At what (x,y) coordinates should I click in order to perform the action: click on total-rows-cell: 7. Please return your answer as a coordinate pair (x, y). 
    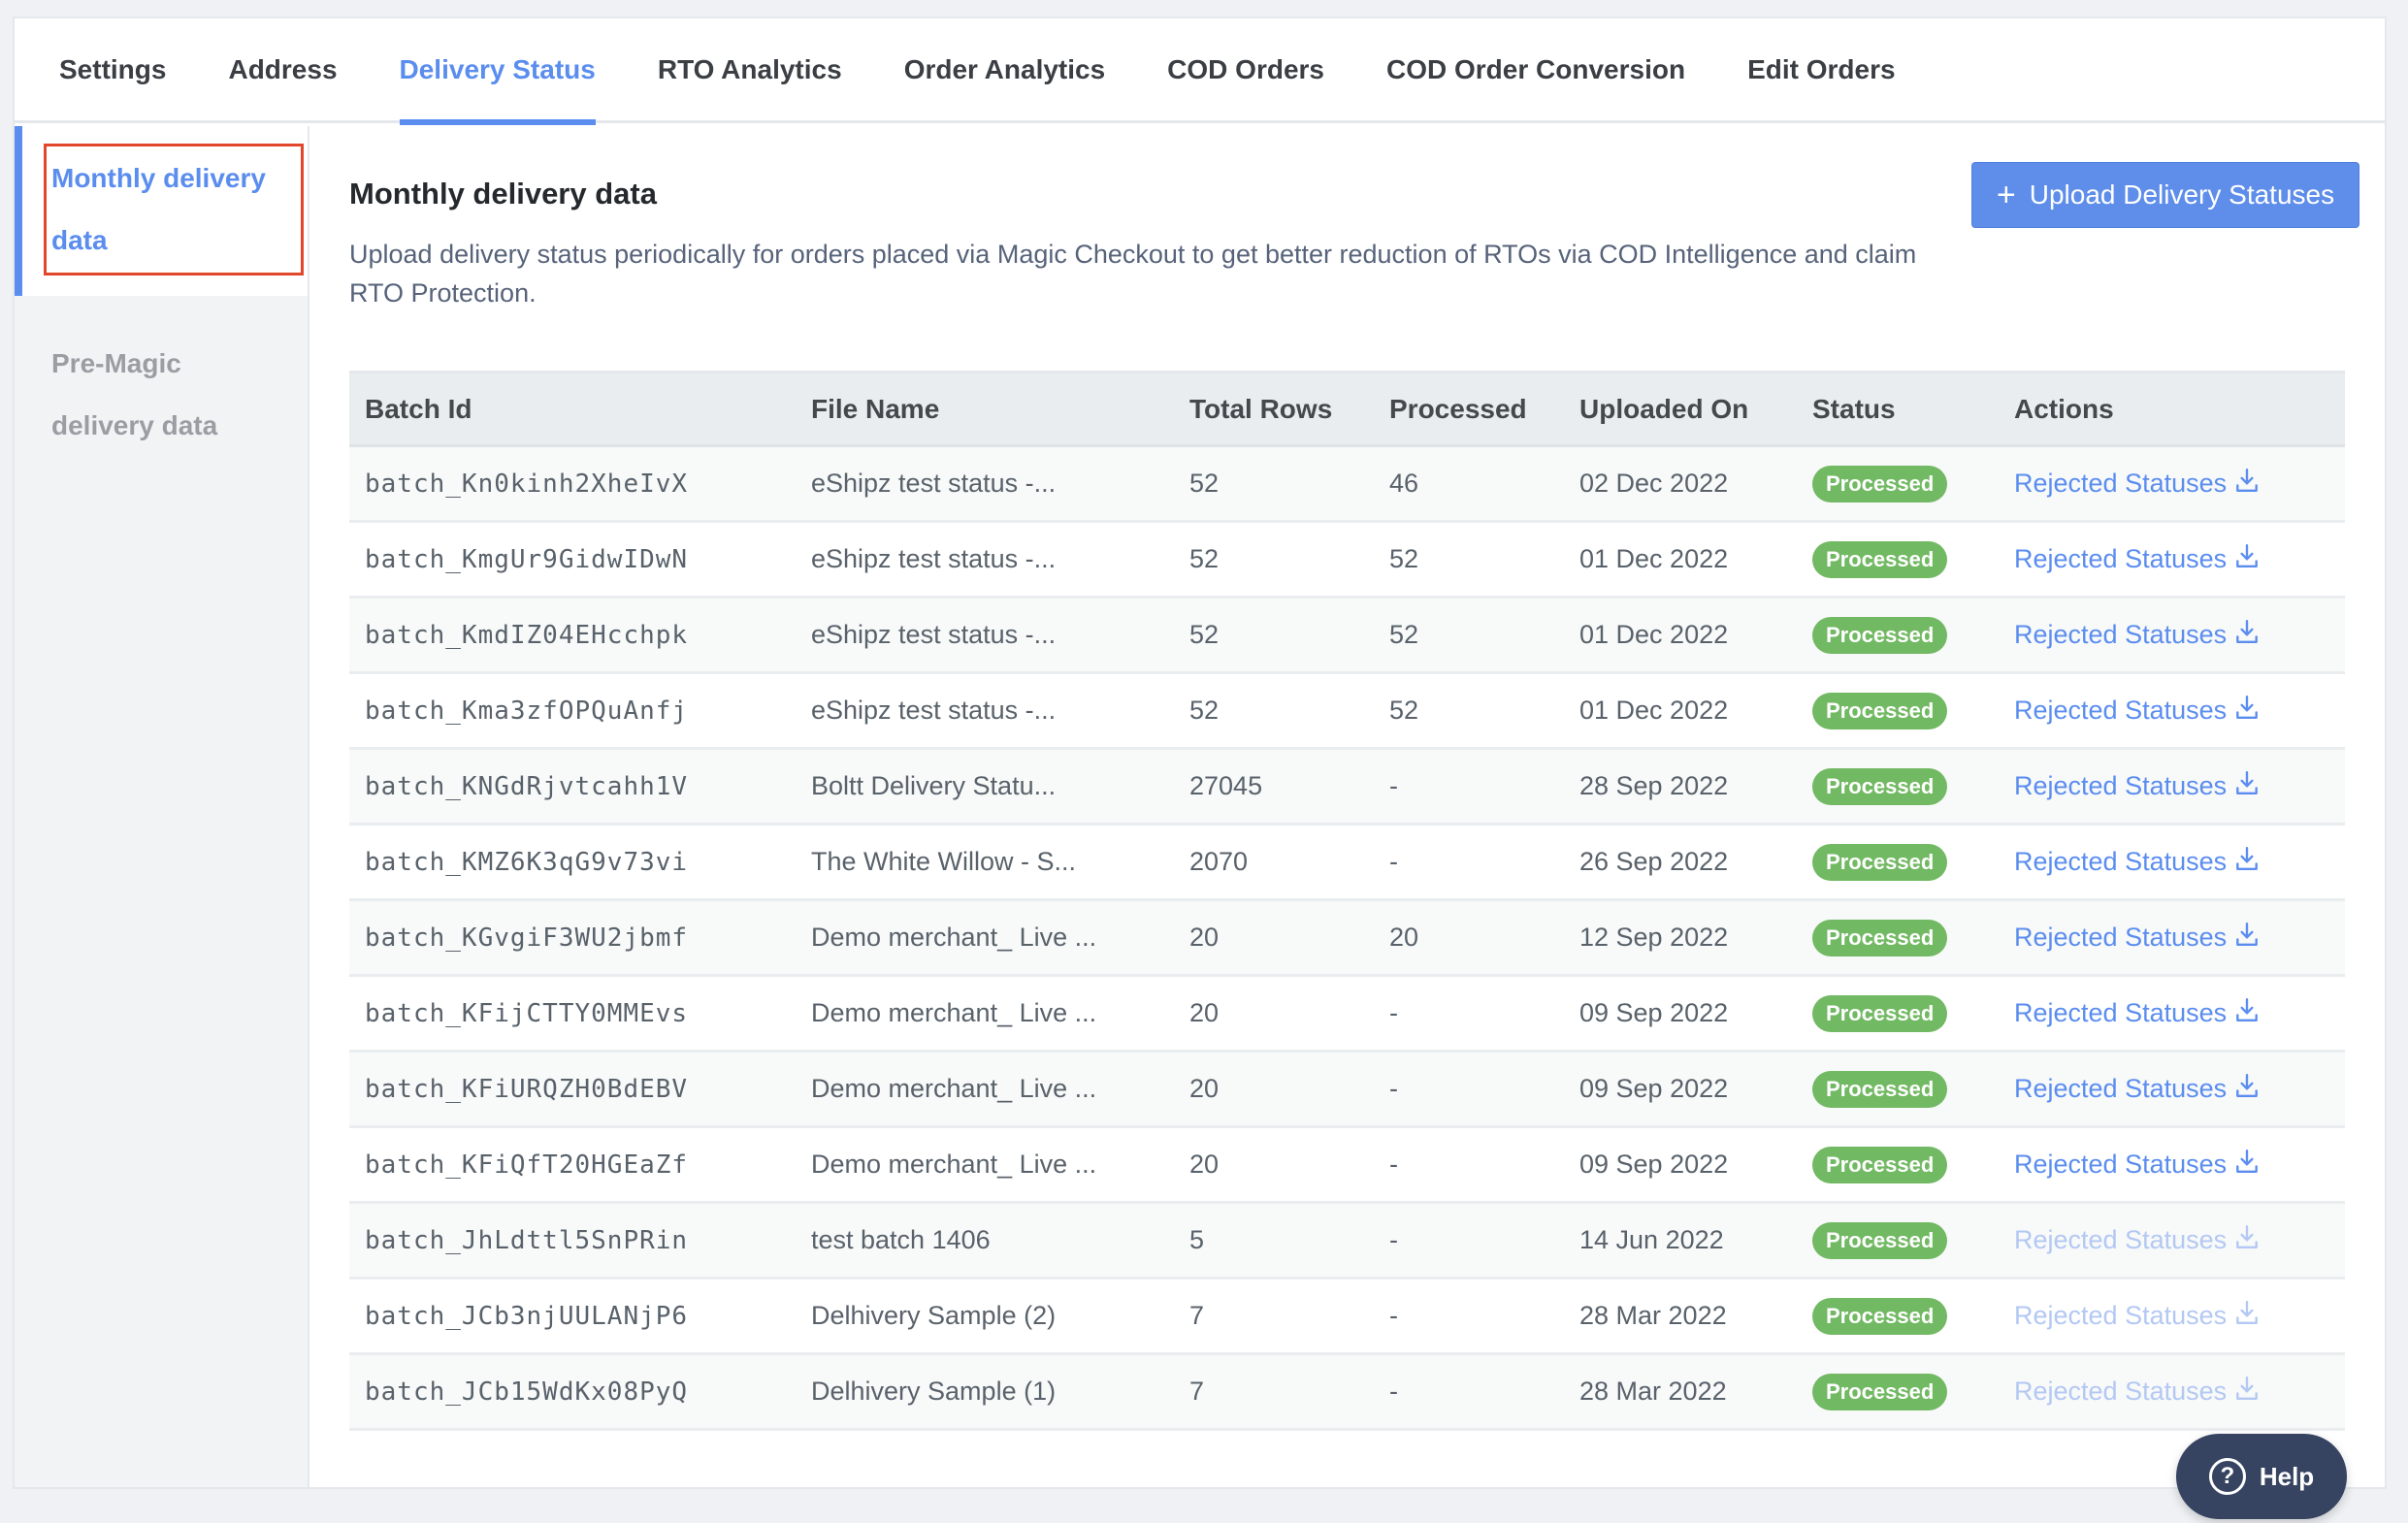
    Looking at the image, I should click on (1197, 1315).